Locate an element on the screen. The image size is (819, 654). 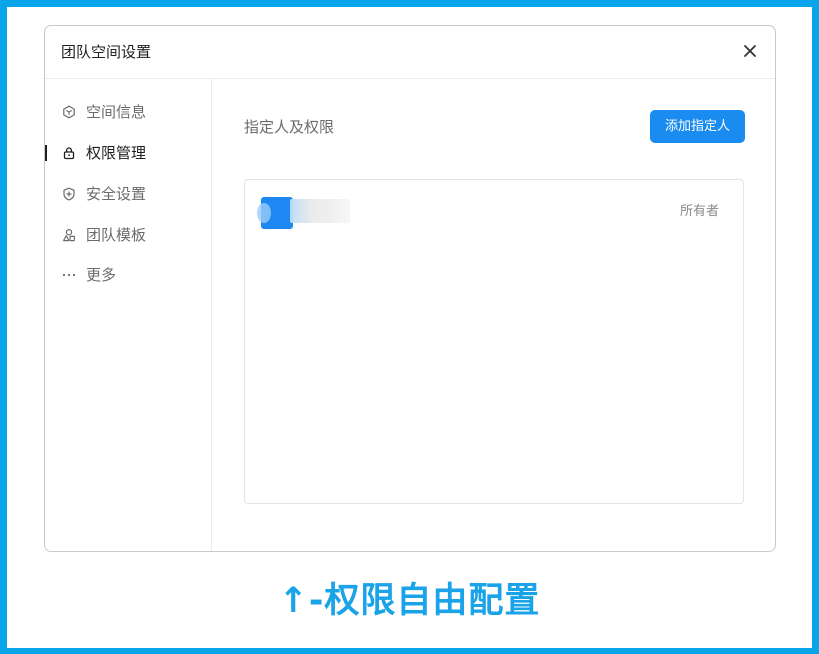
more-dots-icon is located at coordinates (69, 275).